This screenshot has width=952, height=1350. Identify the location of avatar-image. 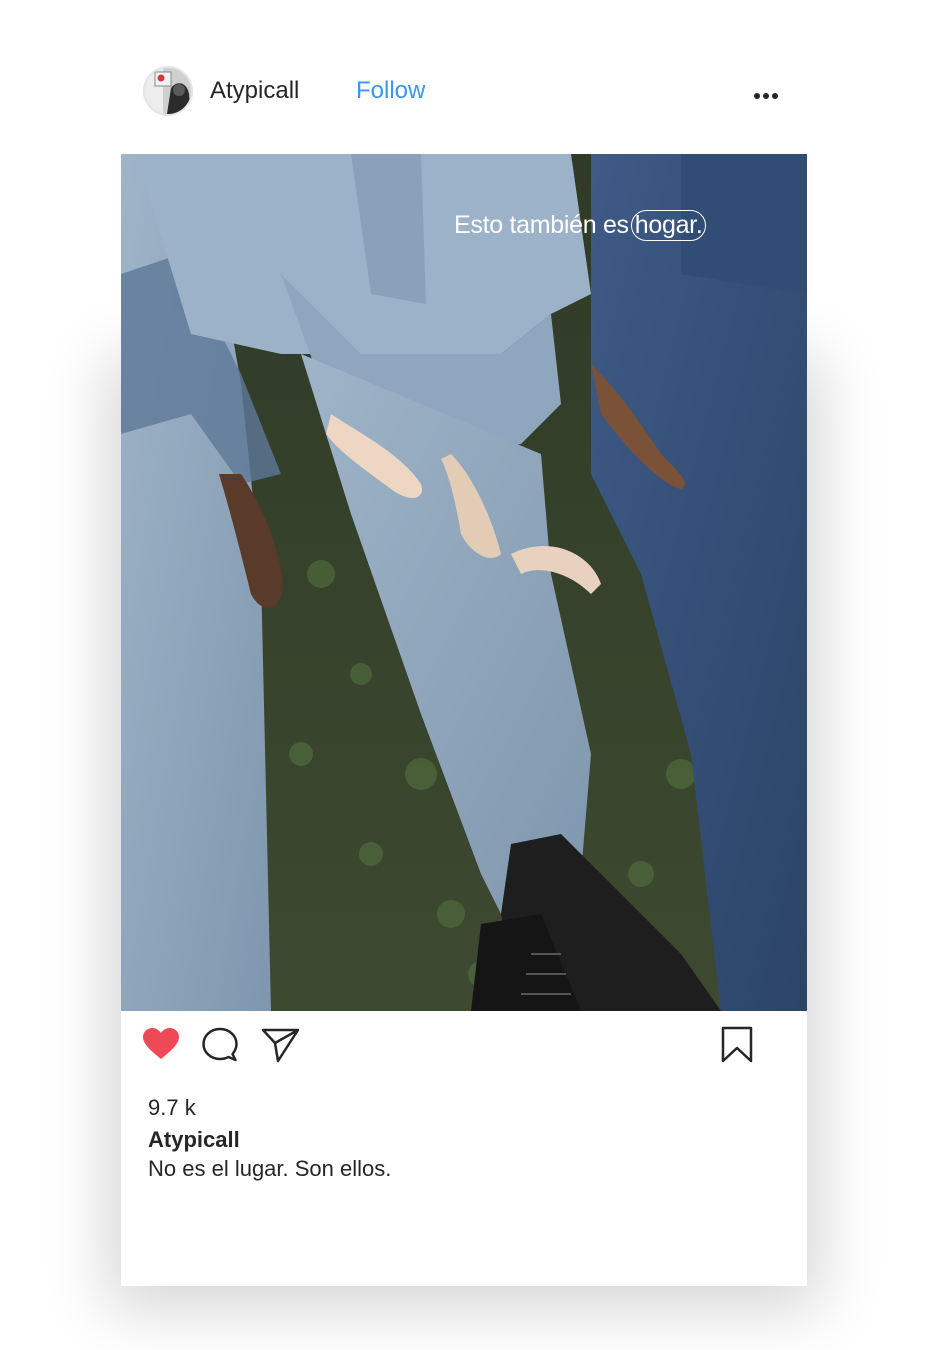
(168, 91).